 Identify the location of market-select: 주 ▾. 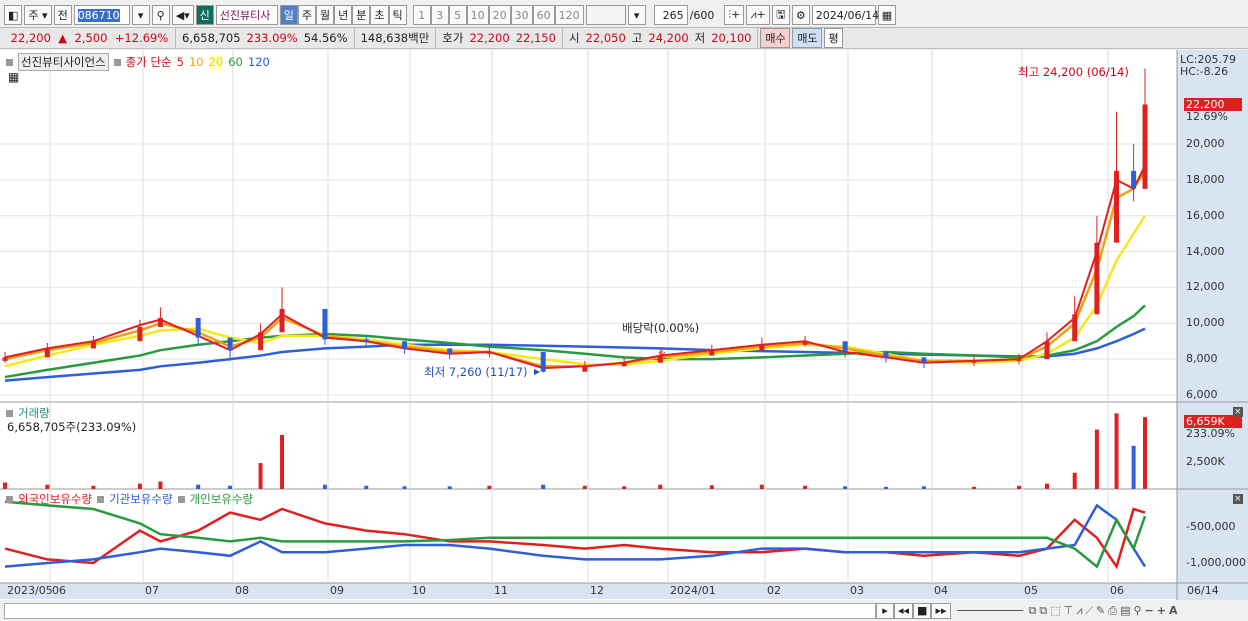
(38, 15).